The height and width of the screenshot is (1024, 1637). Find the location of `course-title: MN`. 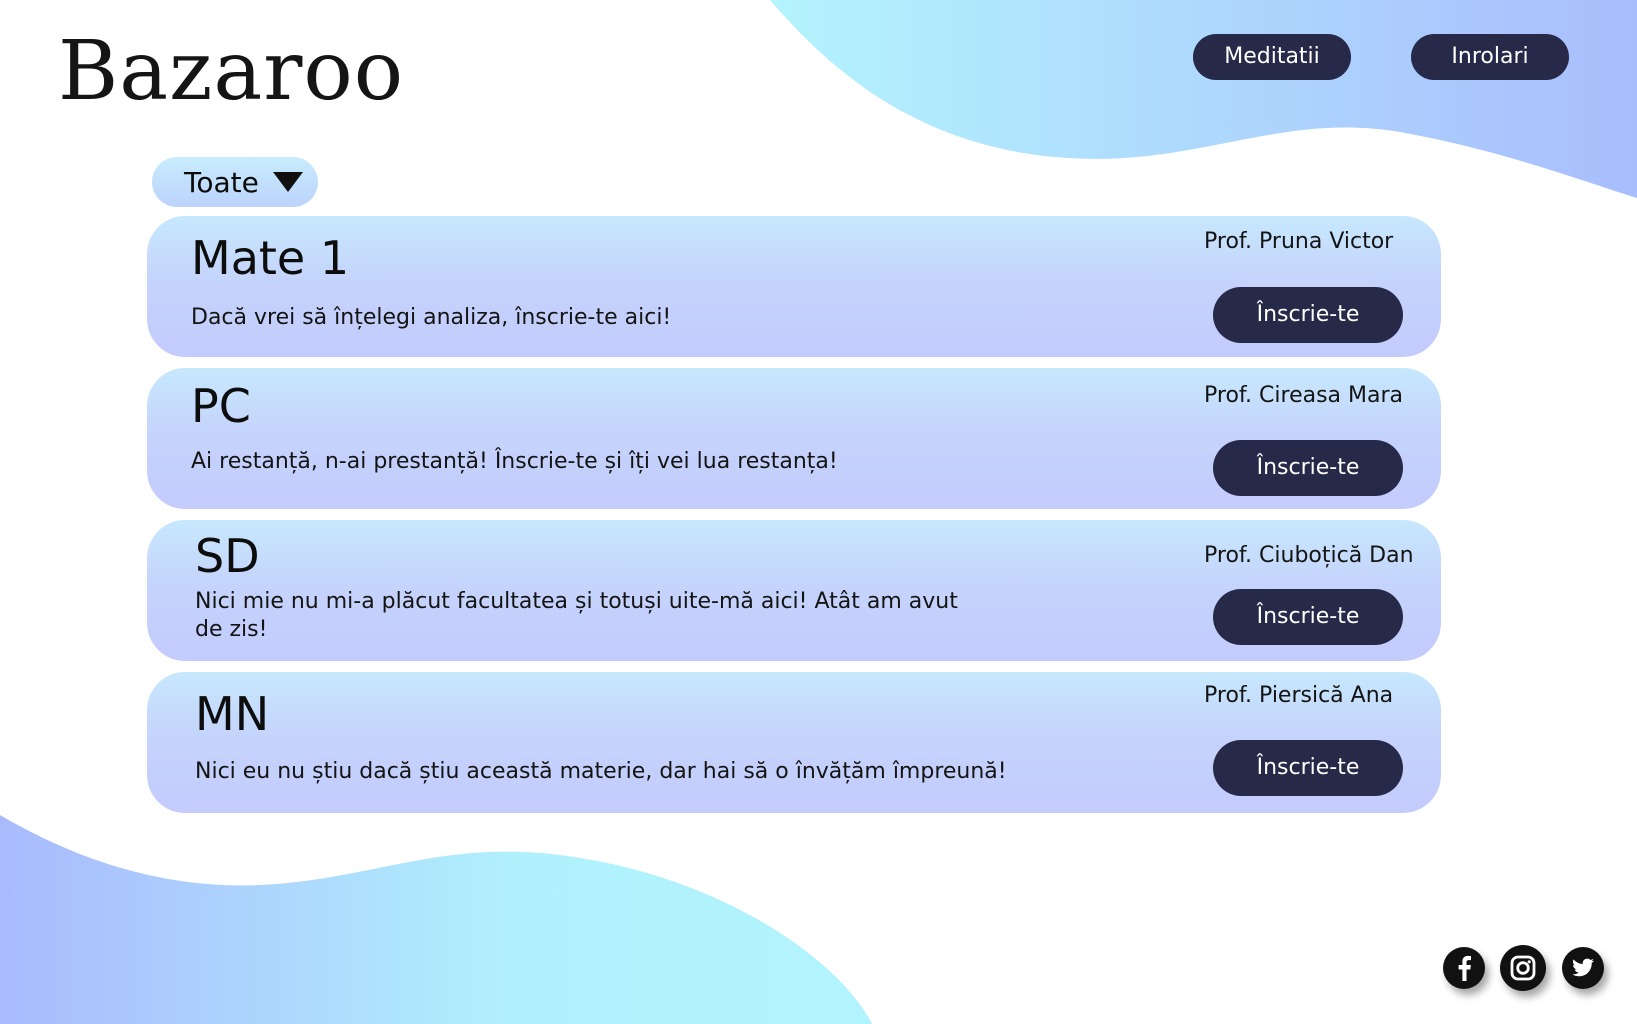

course-title: MN is located at coordinates (232, 714).